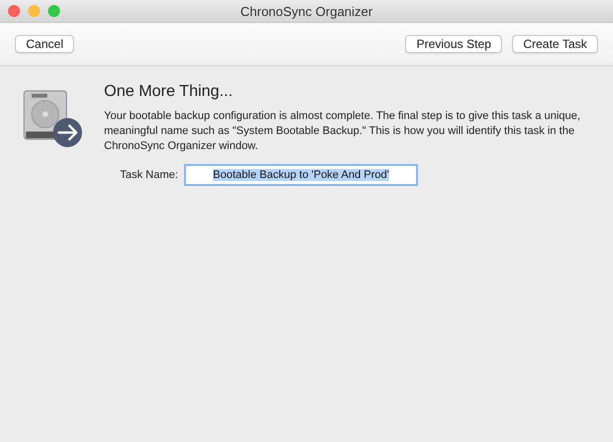 The width and height of the screenshot is (613, 442). What do you see at coordinates (34, 11) in the screenshot?
I see `minimize-icon` at bounding box center [34, 11].